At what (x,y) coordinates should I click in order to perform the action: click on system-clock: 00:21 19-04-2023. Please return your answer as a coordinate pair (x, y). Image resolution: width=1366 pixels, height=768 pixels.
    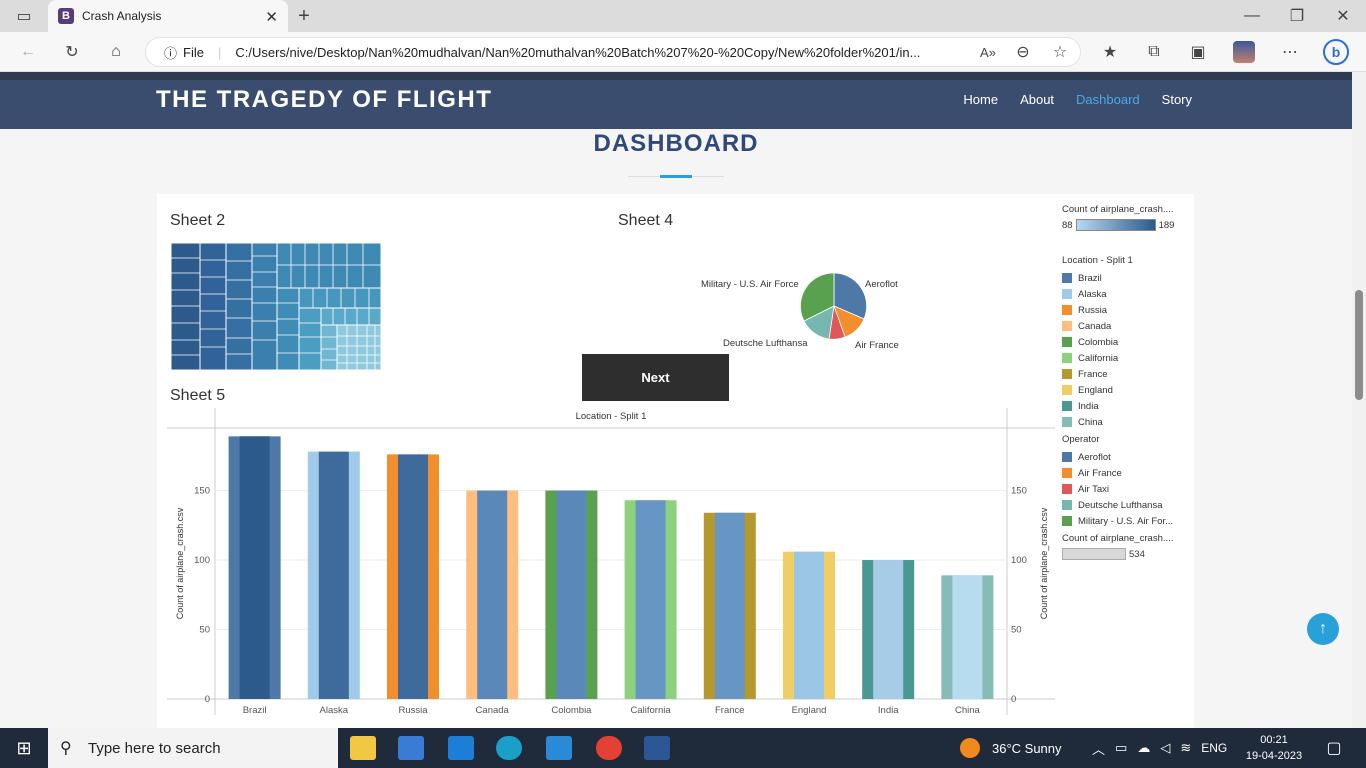
    Looking at the image, I should click on (1274, 748).